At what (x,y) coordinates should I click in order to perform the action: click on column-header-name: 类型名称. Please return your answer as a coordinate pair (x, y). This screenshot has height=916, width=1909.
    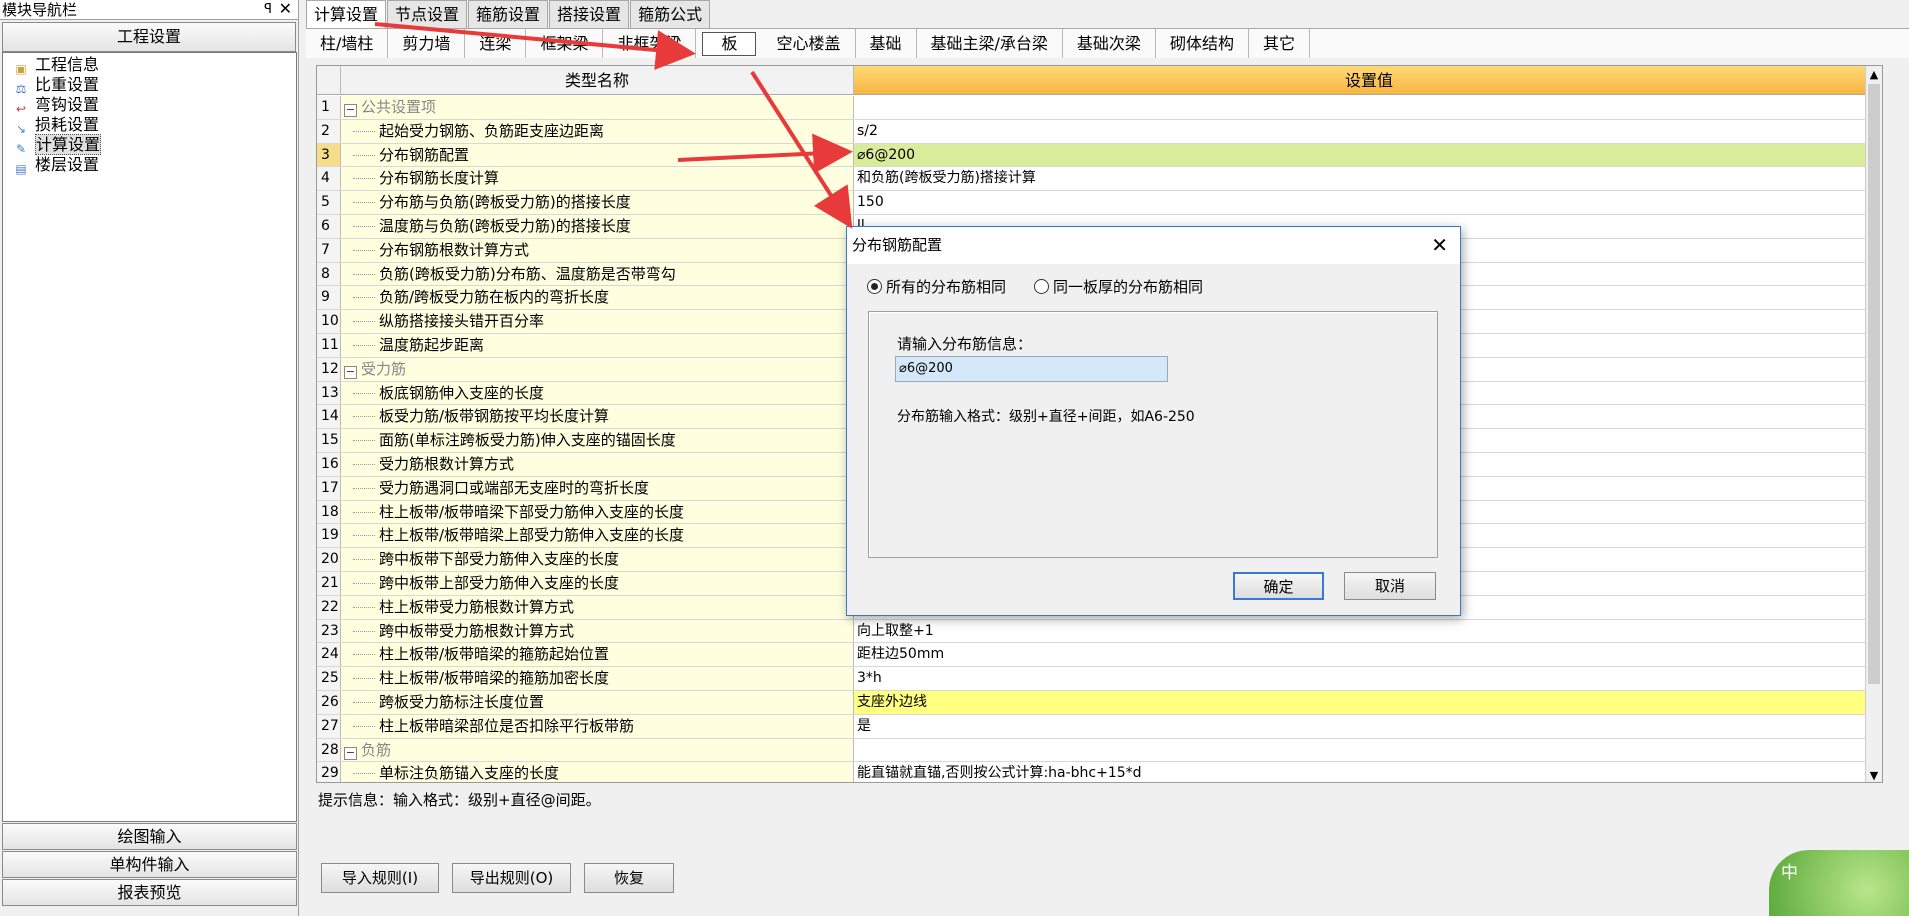
    Looking at the image, I should click on (597, 80).